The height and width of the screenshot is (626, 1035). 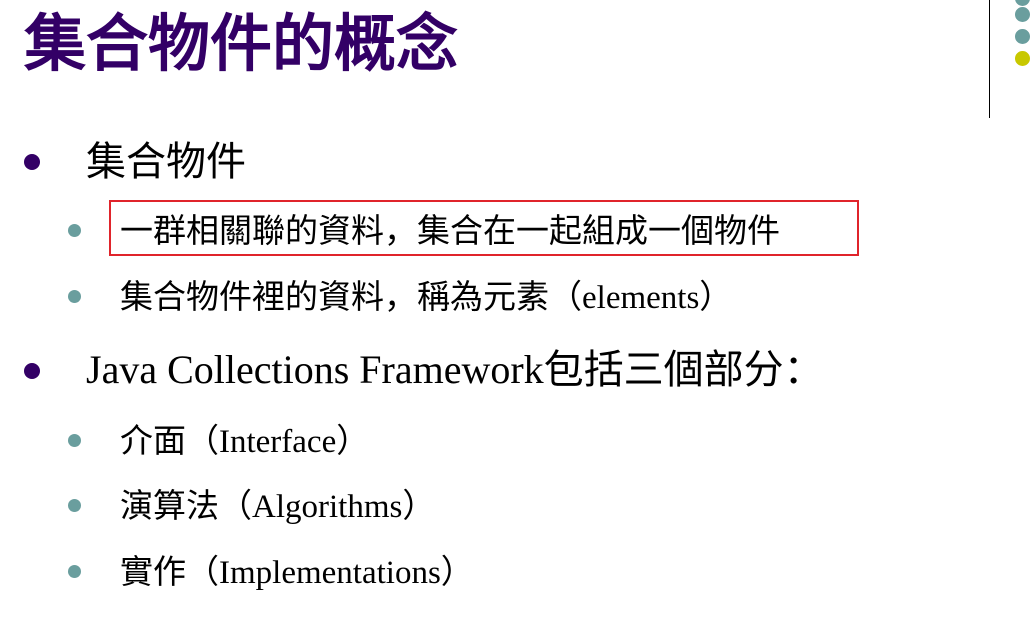 I want to click on decorative-divider-line, so click(x=989, y=59).